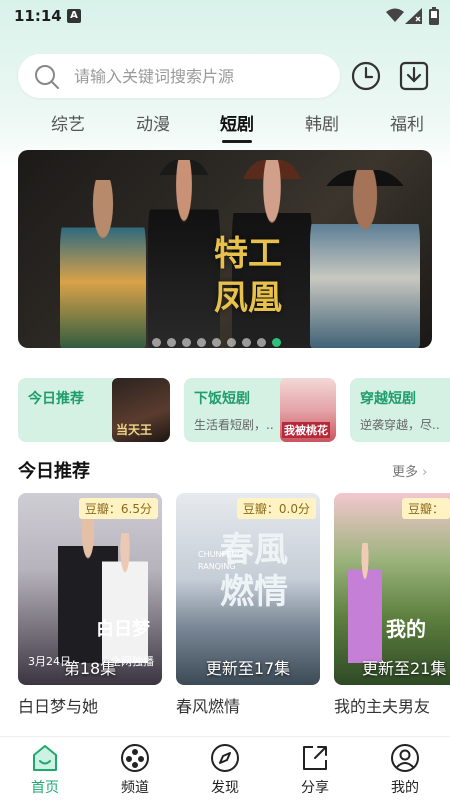 Image resolution: width=450 pixels, height=800 pixels. I want to click on douban-score-badge: 豆瓣：6.5分, so click(118, 508).